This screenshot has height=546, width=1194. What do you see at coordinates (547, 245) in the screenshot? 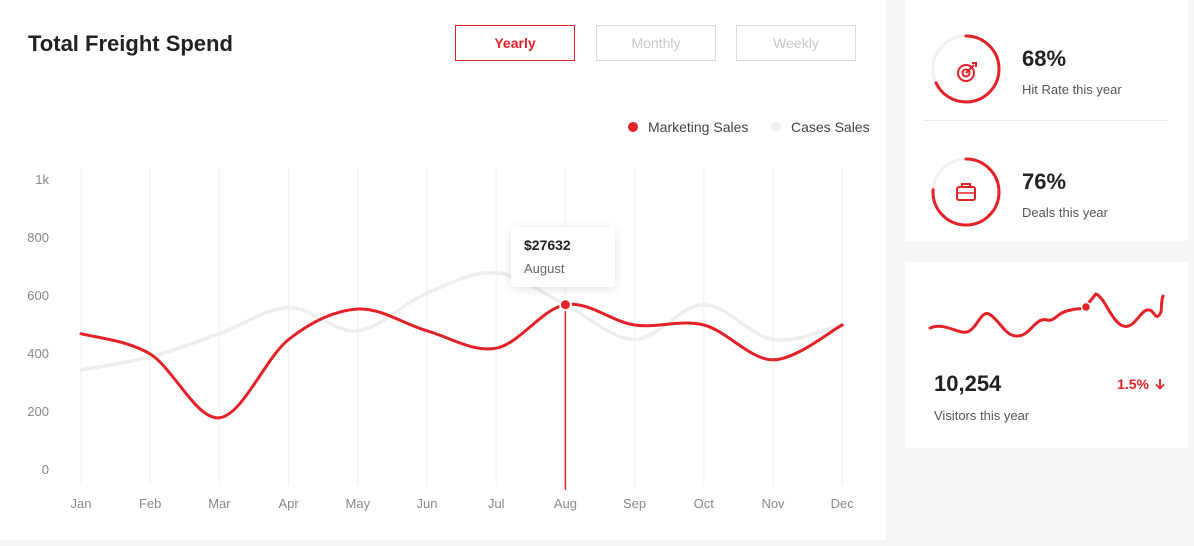
I see `tooltip-value: $27632` at bounding box center [547, 245].